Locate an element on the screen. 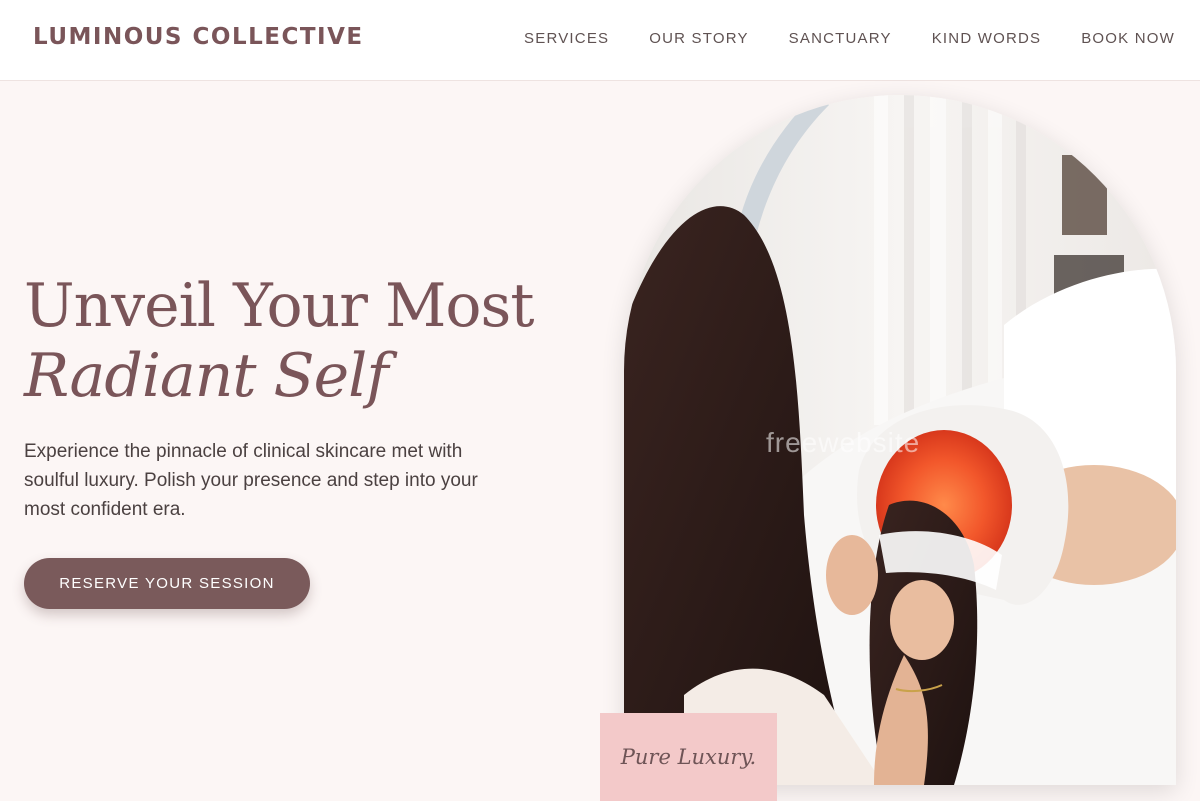 The width and height of the screenshot is (1200, 801). hero-headline: Unveil Your Most Radiant Self is located at coordinates (279, 341).